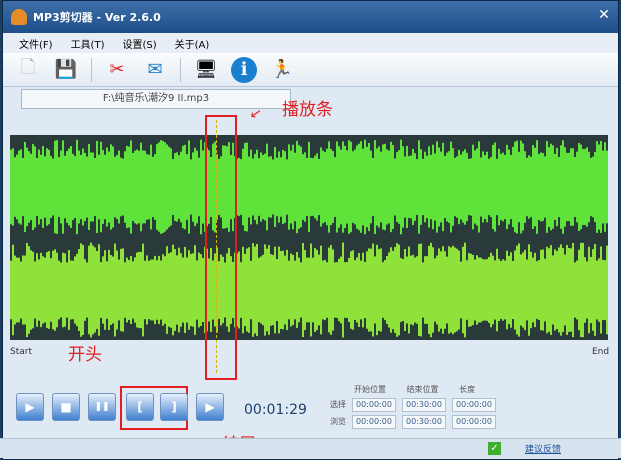  I want to click on browse-length-field: 00:00:00, so click(474, 422).